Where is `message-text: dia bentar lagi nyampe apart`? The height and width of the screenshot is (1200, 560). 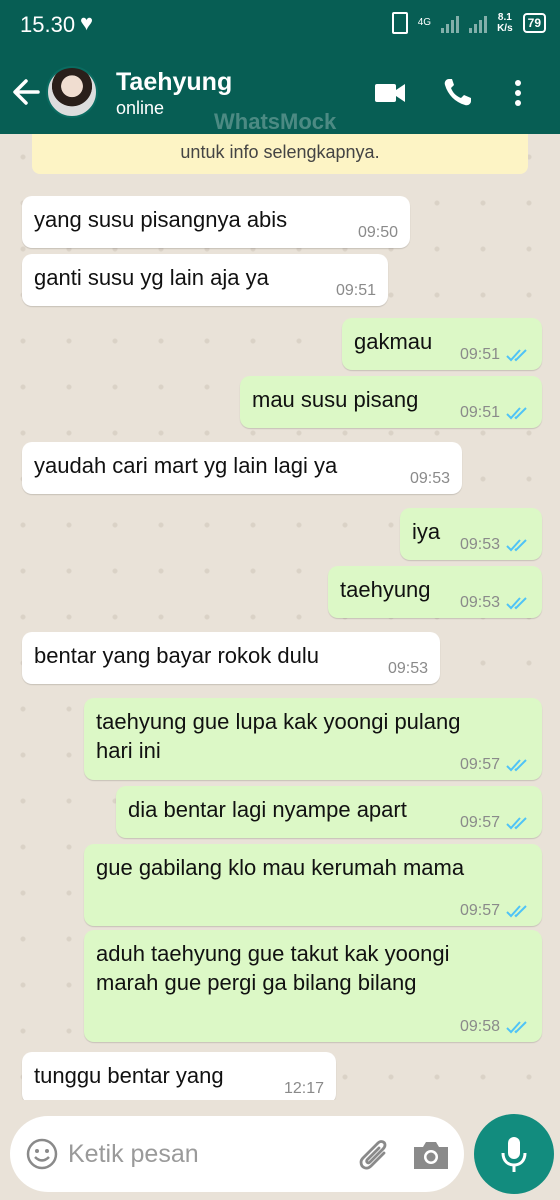 message-text: dia bentar lagi nyampe apart is located at coordinates (267, 809).